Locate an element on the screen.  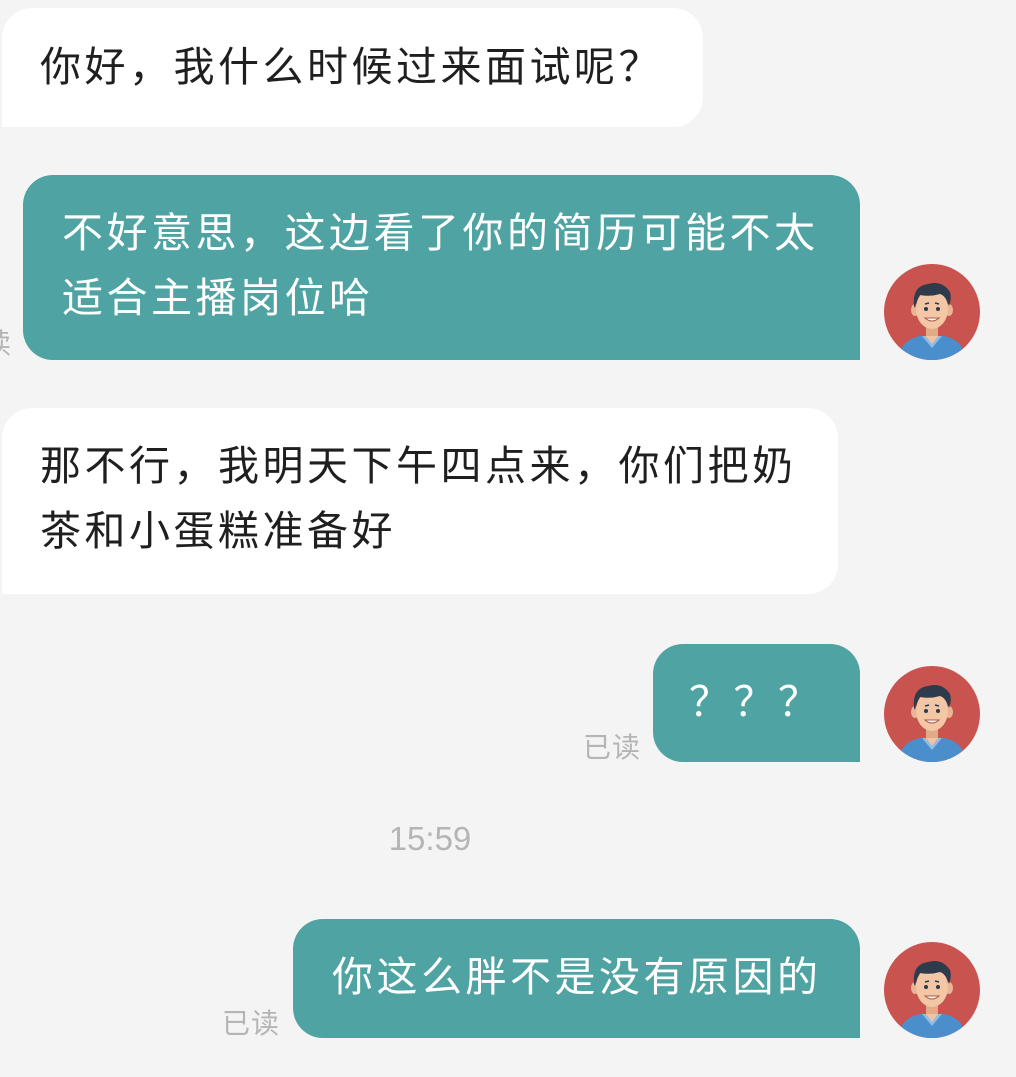
message-text: 你好，我什么时候过来面试呢？ is located at coordinates (351, 67).